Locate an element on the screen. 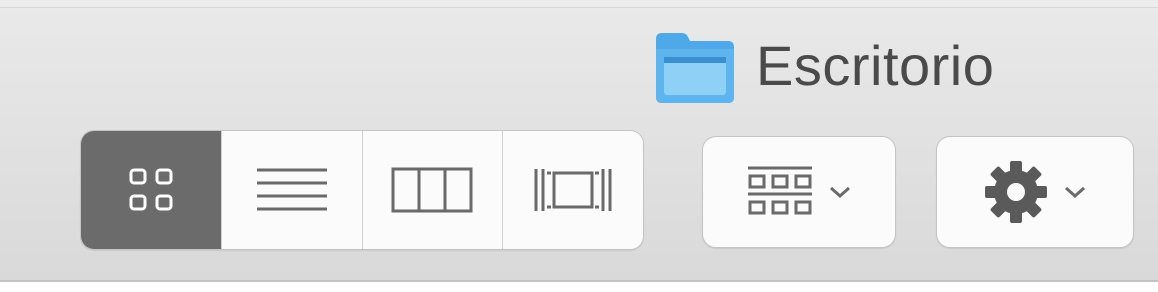 The height and width of the screenshot is (292, 1158). columns-icon is located at coordinates (432, 190).